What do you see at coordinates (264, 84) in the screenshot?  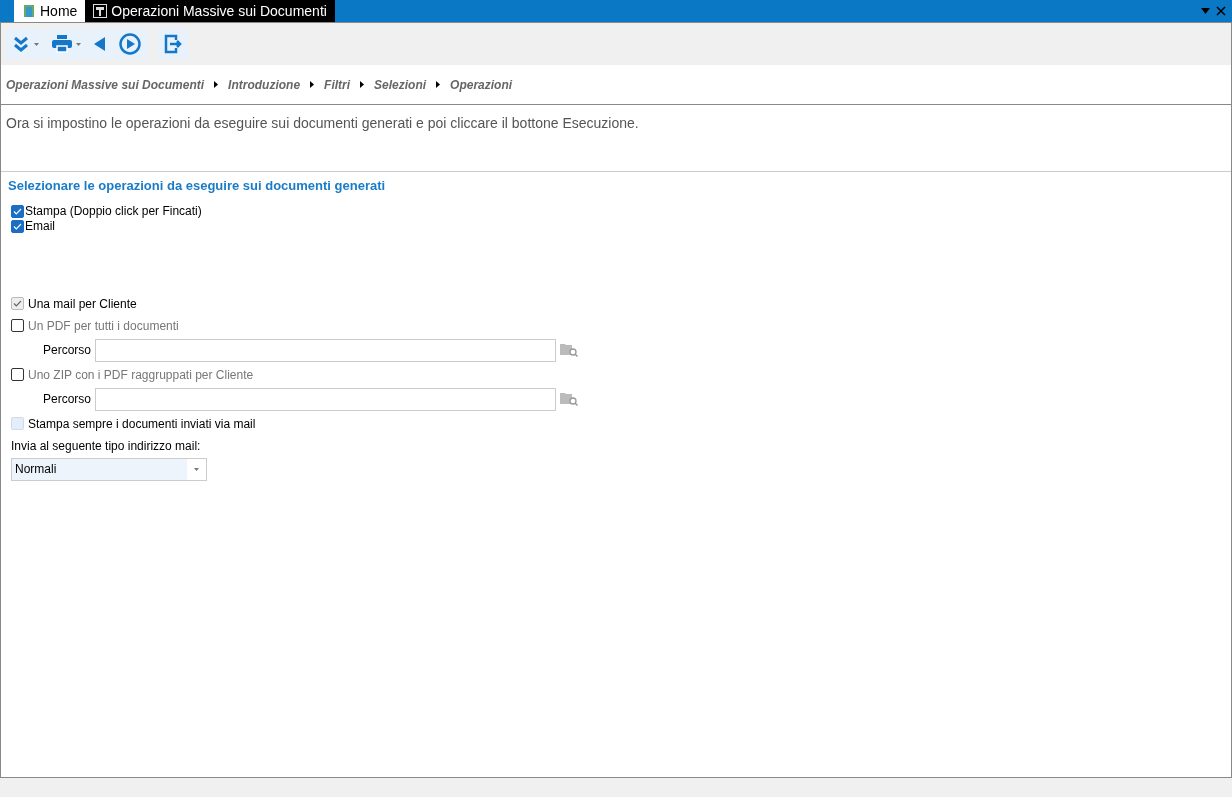 I see `breadcrumb-item: Introduzione` at bounding box center [264, 84].